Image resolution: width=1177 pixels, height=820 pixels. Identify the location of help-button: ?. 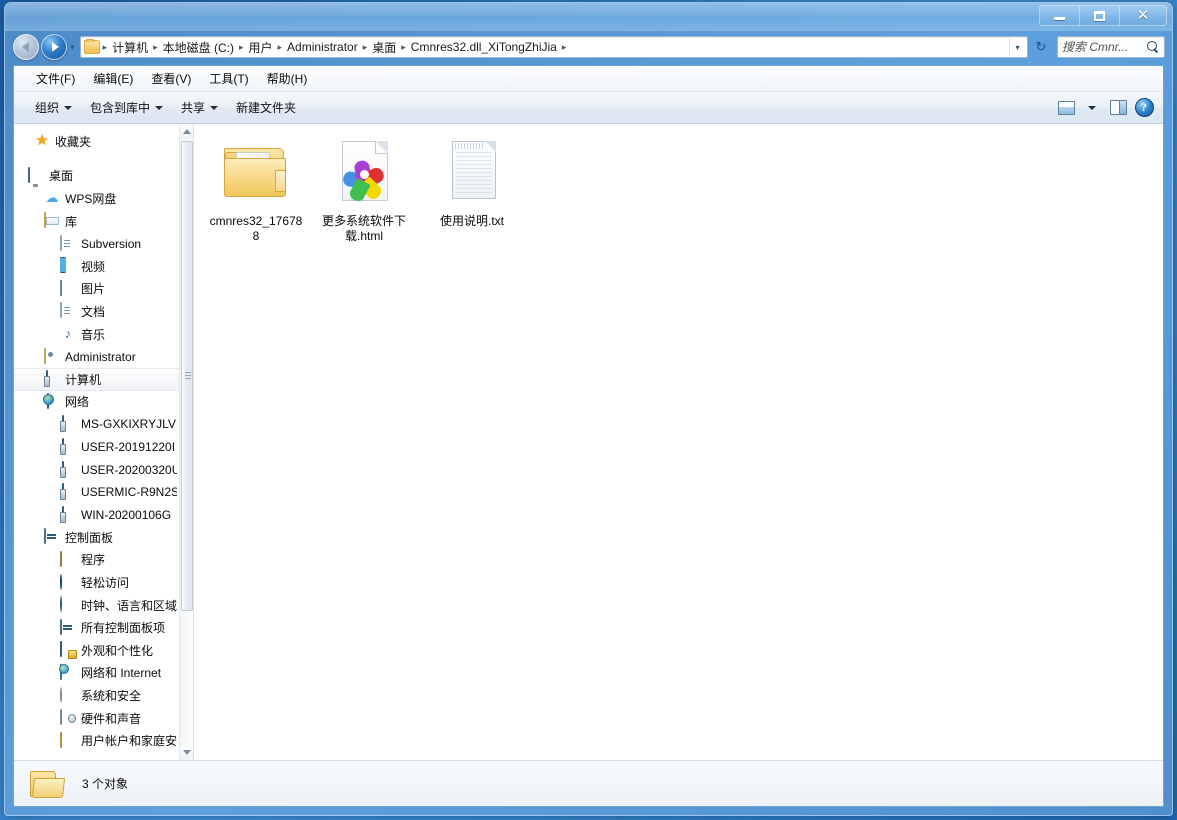
(1144, 108).